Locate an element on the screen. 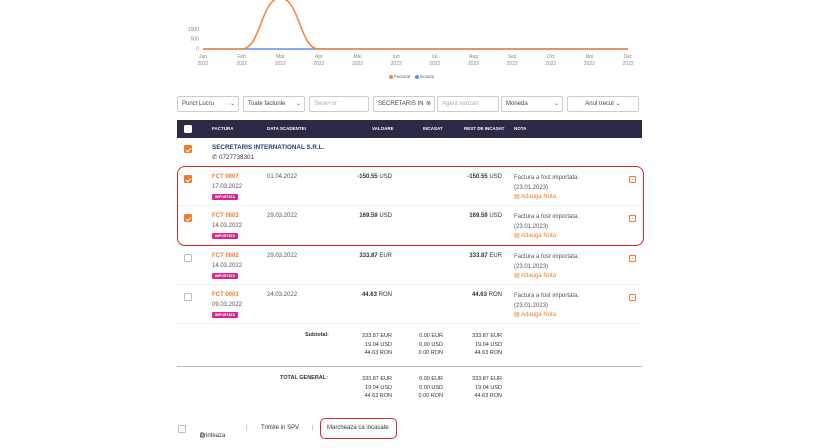 This screenshot has width=820, height=448. invoice-value: 44.63 RON is located at coordinates (377, 295).